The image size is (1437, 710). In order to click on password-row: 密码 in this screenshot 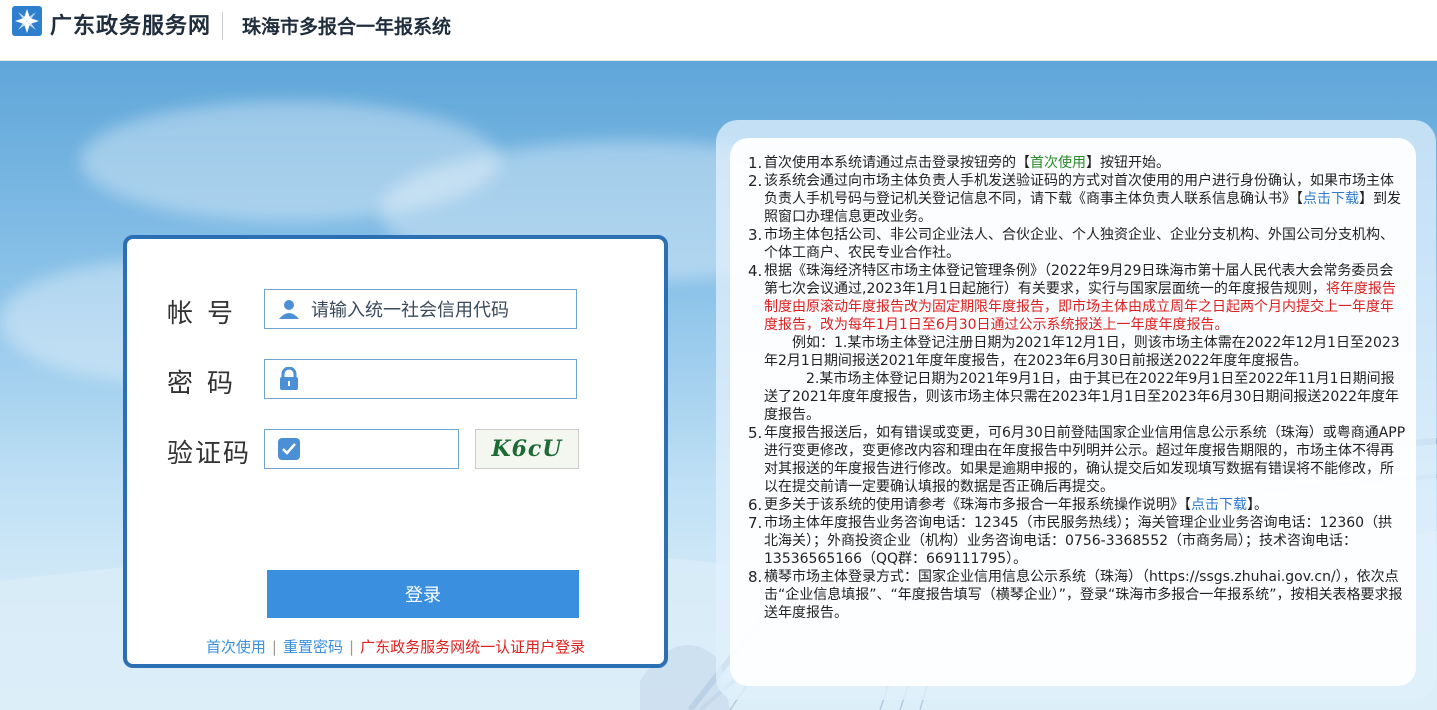, I will do `click(217, 381)`.